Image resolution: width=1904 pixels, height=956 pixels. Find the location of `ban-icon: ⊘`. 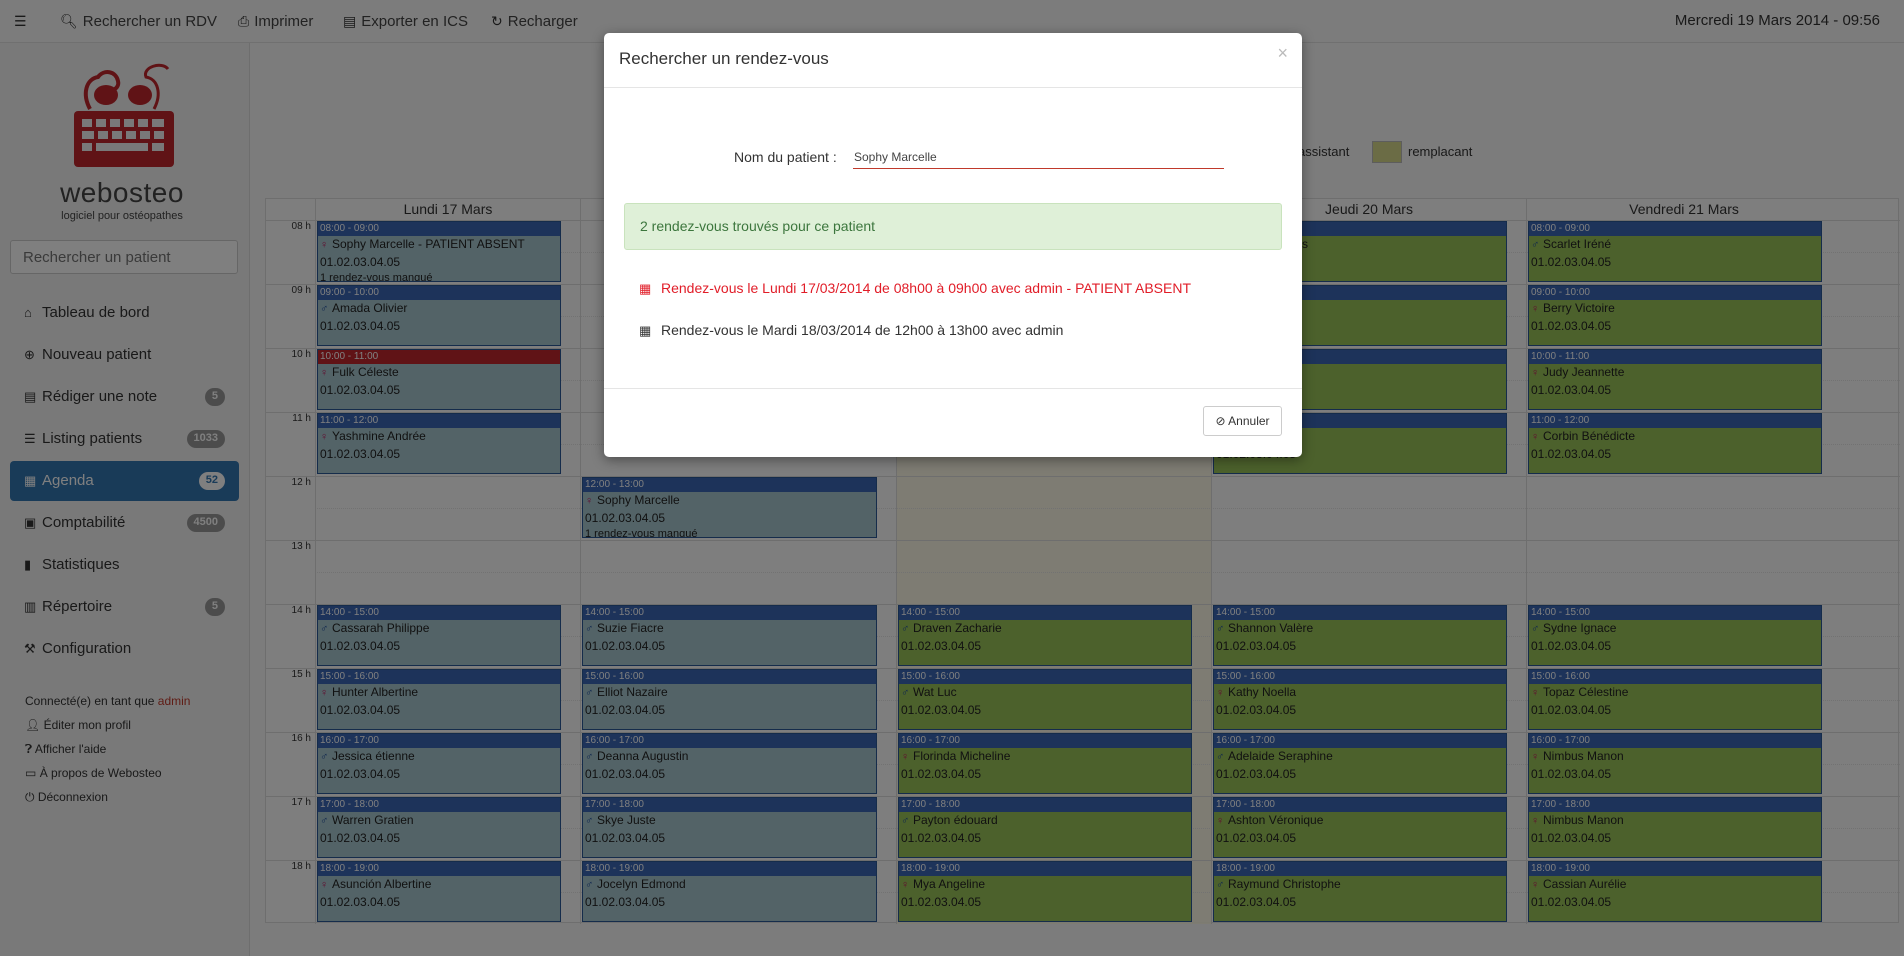

ban-icon: ⊘ is located at coordinates (1220, 421).